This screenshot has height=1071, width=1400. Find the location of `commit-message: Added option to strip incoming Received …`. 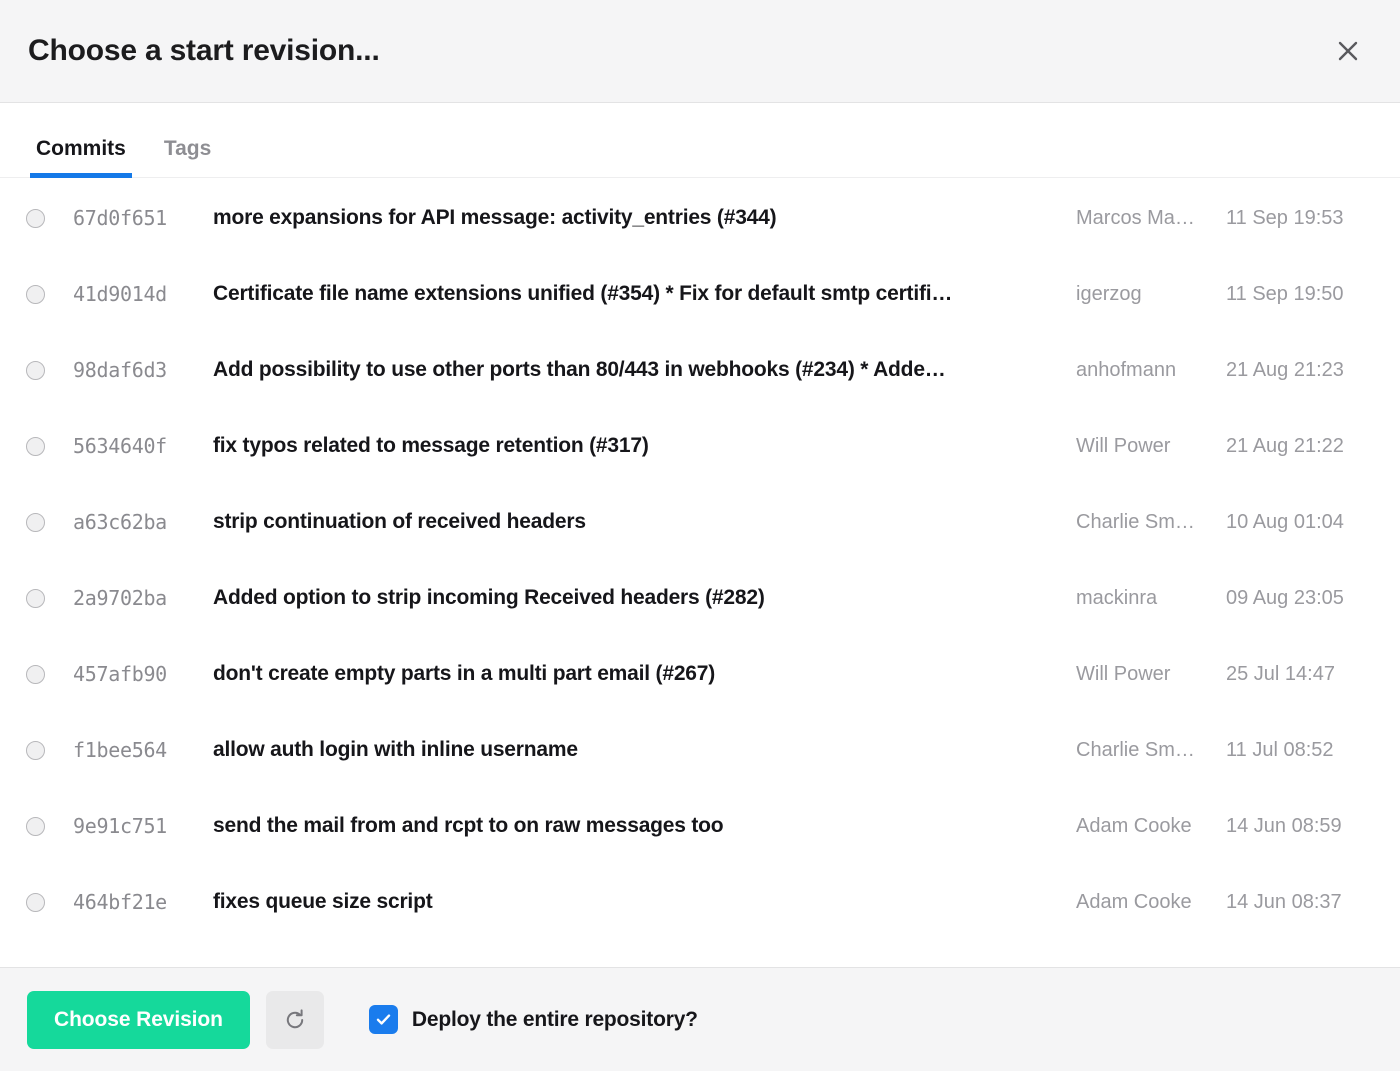

commit-message: Added option to strip incoming Received … is located at coordinates (489, 597).